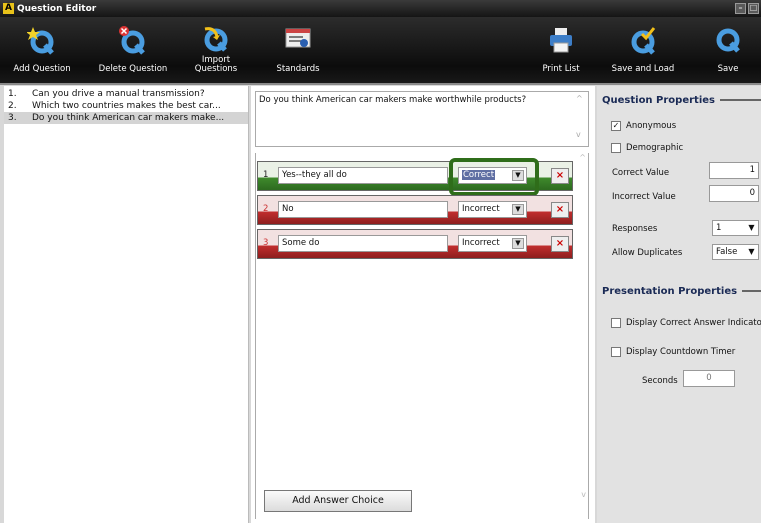 The width and height of the screenshot is (761, 523). I want to click on add-answer-choice-button: Add Answer Choice, so click(338, 501).